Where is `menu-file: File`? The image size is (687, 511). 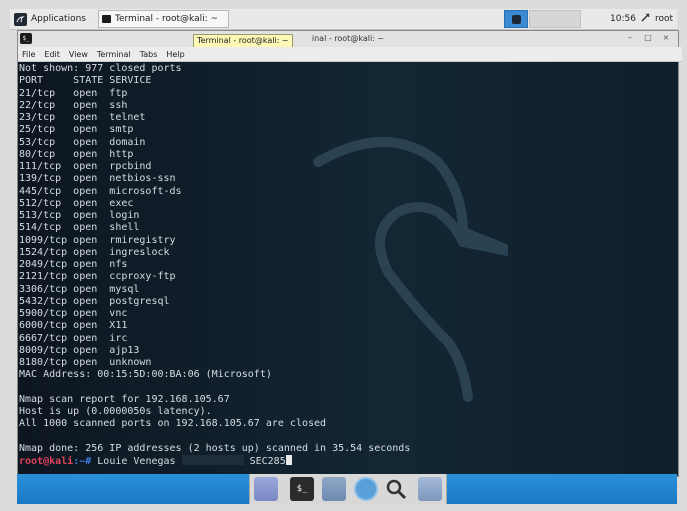
menu-file: File is located at coordinates (28, 54).